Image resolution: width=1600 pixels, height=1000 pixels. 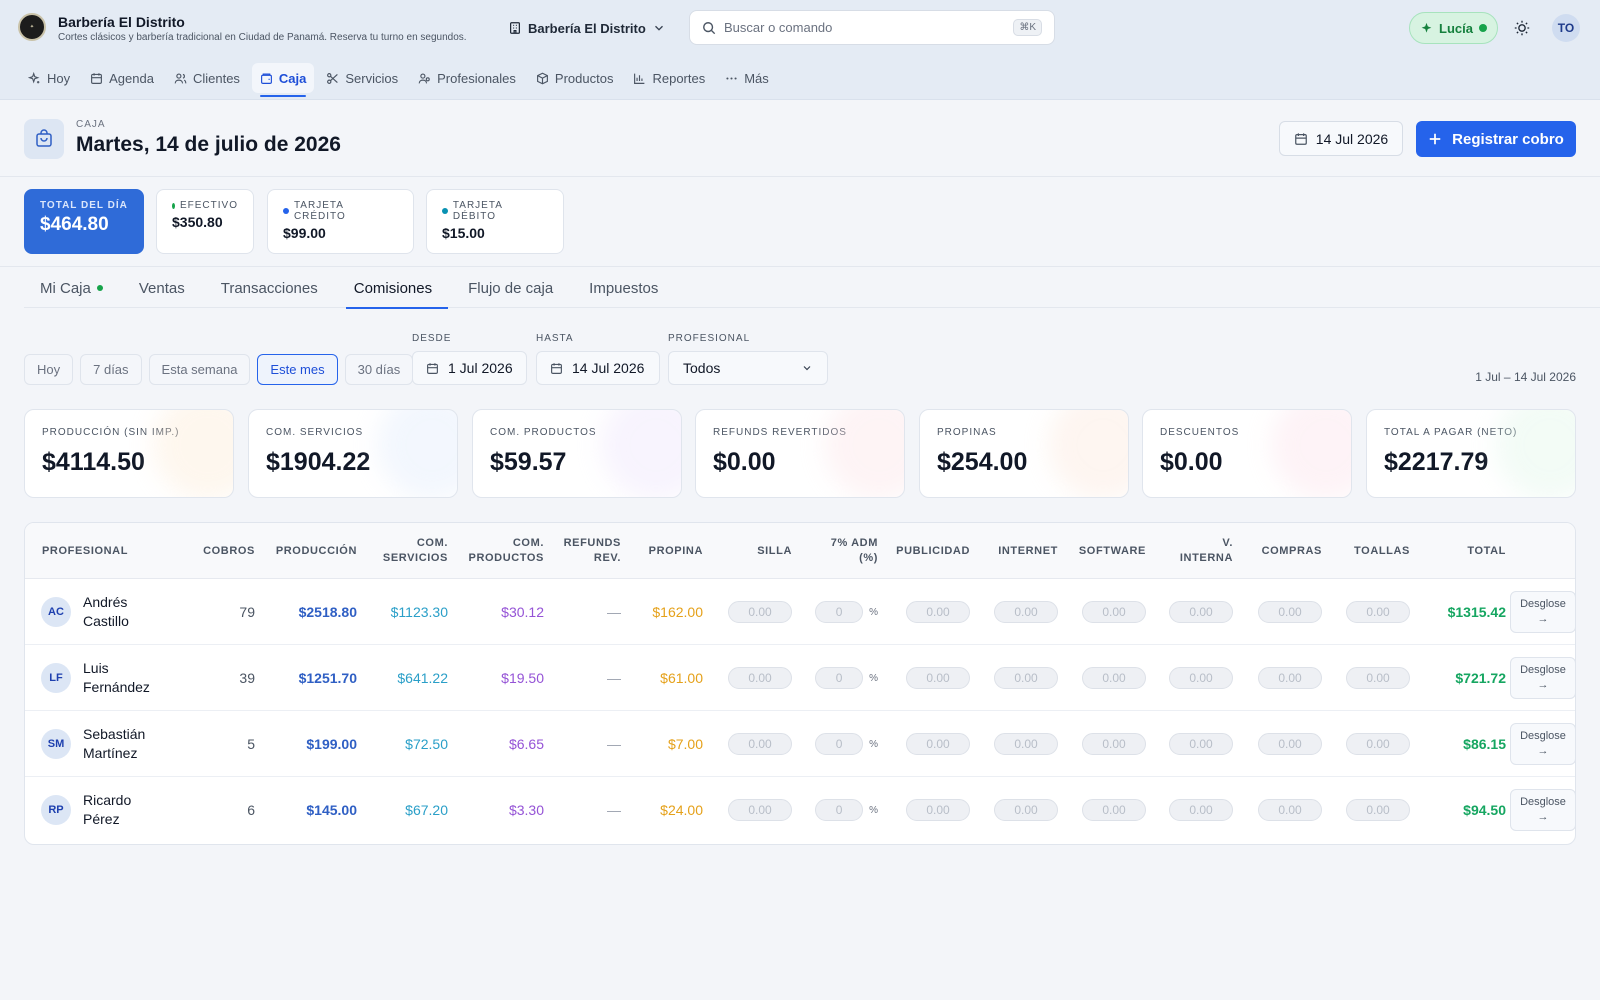 I want to click on nav-item-mas: Más, so click(x=747, y=78).